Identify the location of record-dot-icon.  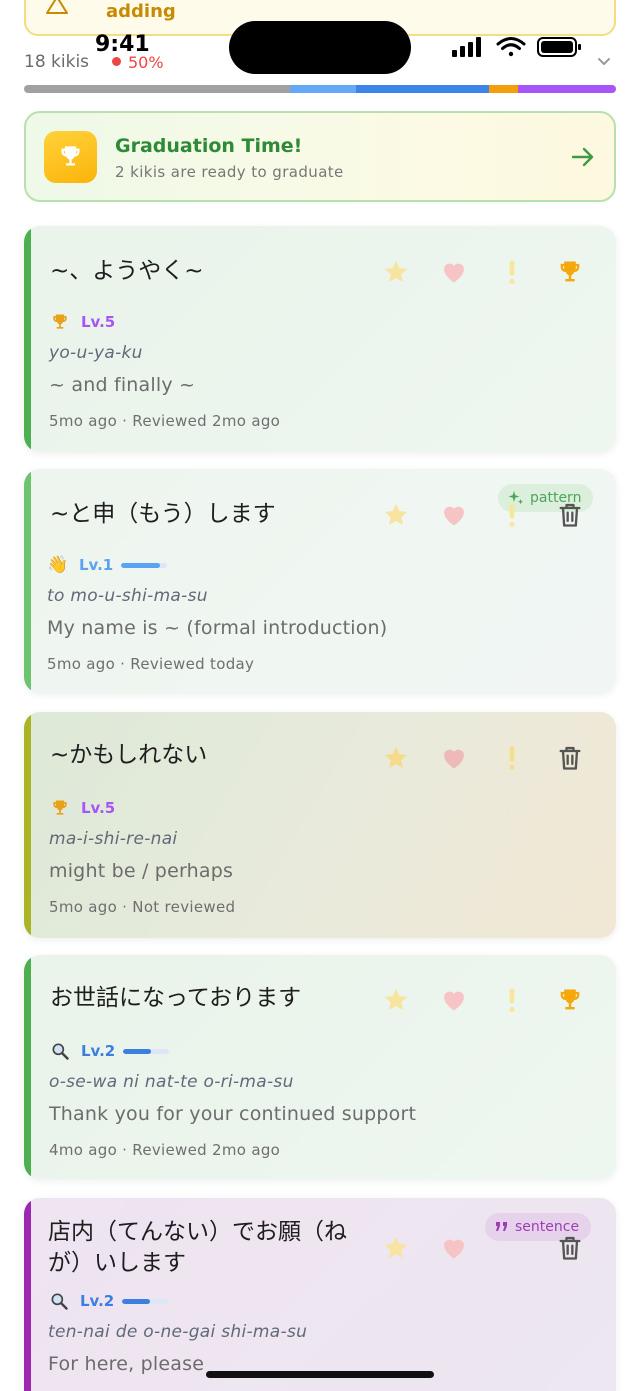
(116, 61).